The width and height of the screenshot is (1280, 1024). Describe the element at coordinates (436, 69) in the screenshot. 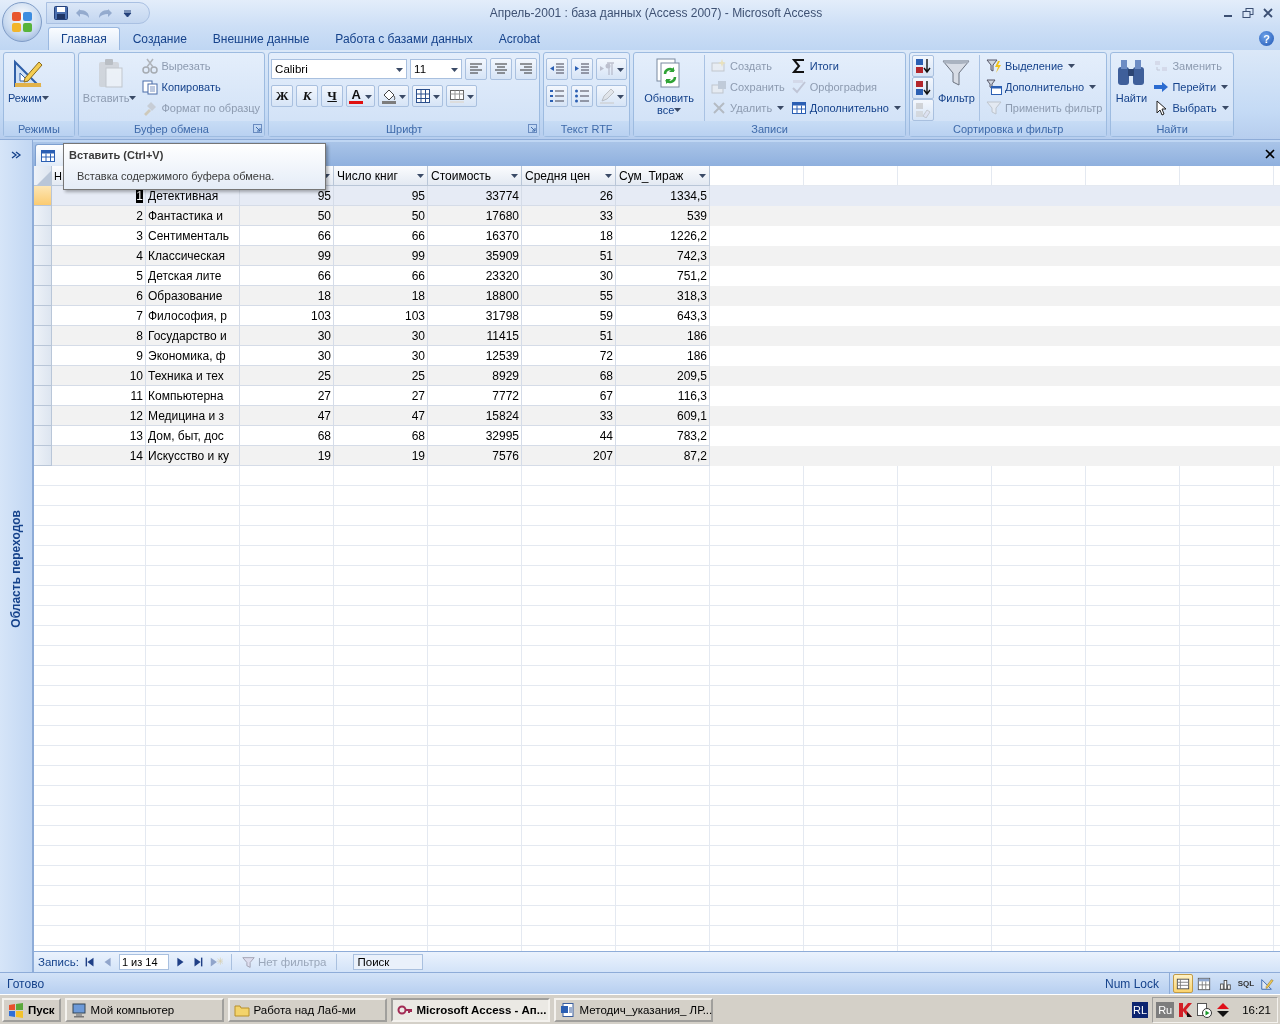

I see `combo-box: 11` at that location.